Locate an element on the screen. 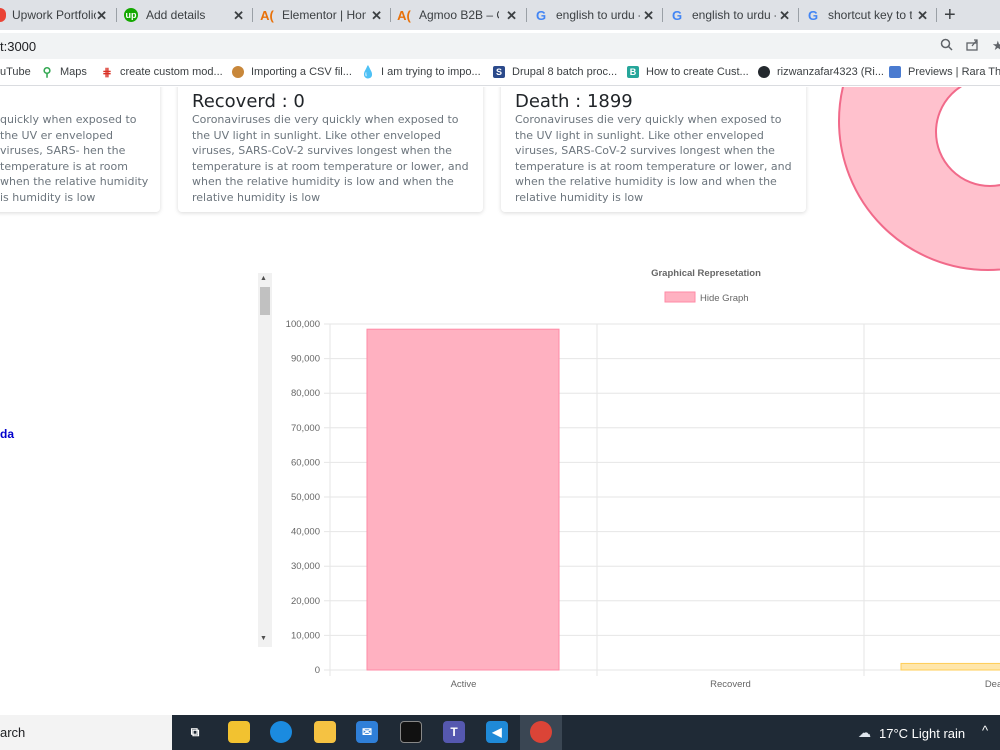  terminal-icon is located at coordinates (411, 732).